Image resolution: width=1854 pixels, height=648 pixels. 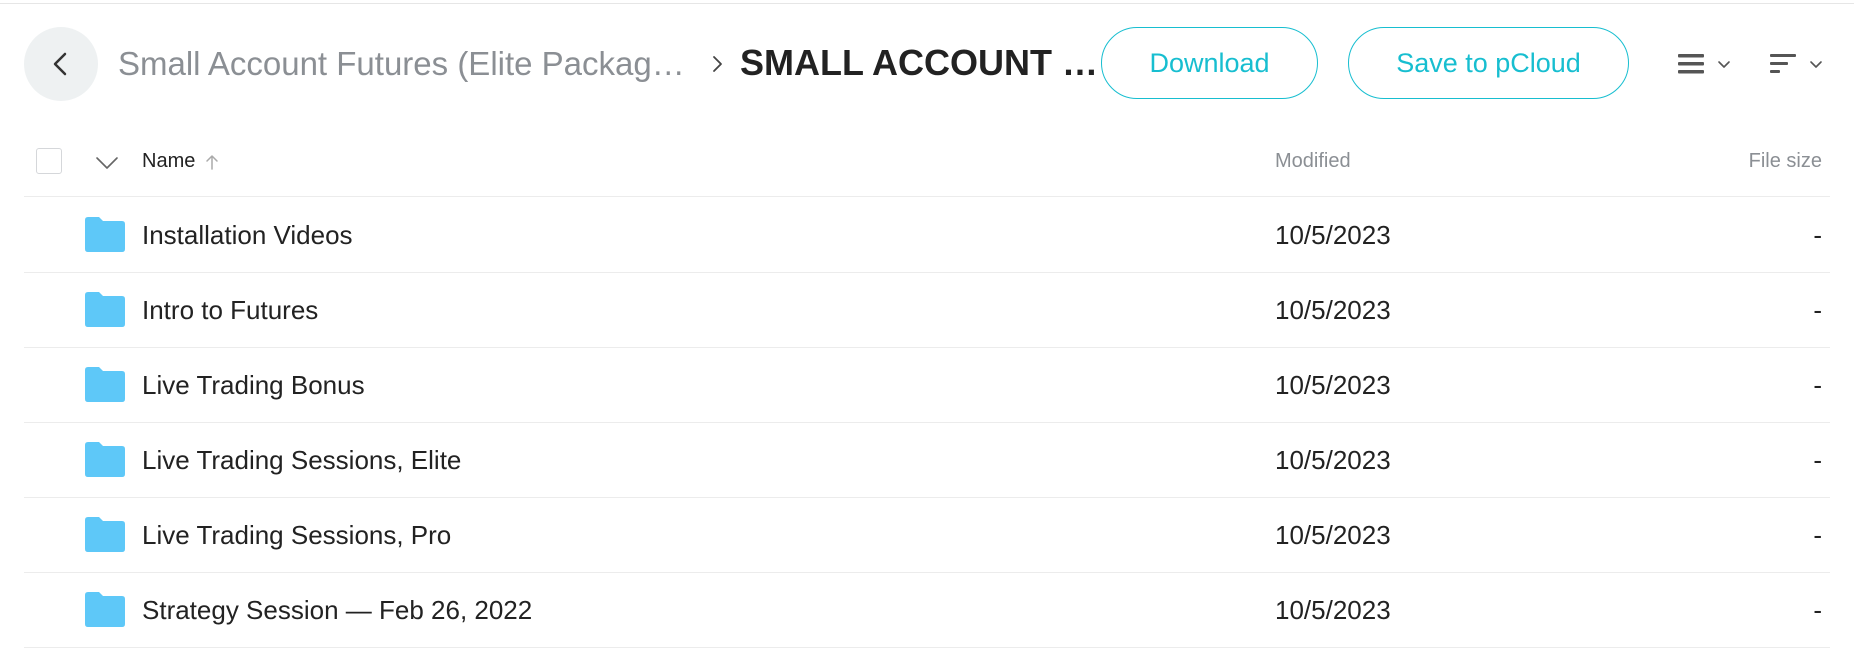 I want to click on list-view-icon, so click(x=1691, y=64).